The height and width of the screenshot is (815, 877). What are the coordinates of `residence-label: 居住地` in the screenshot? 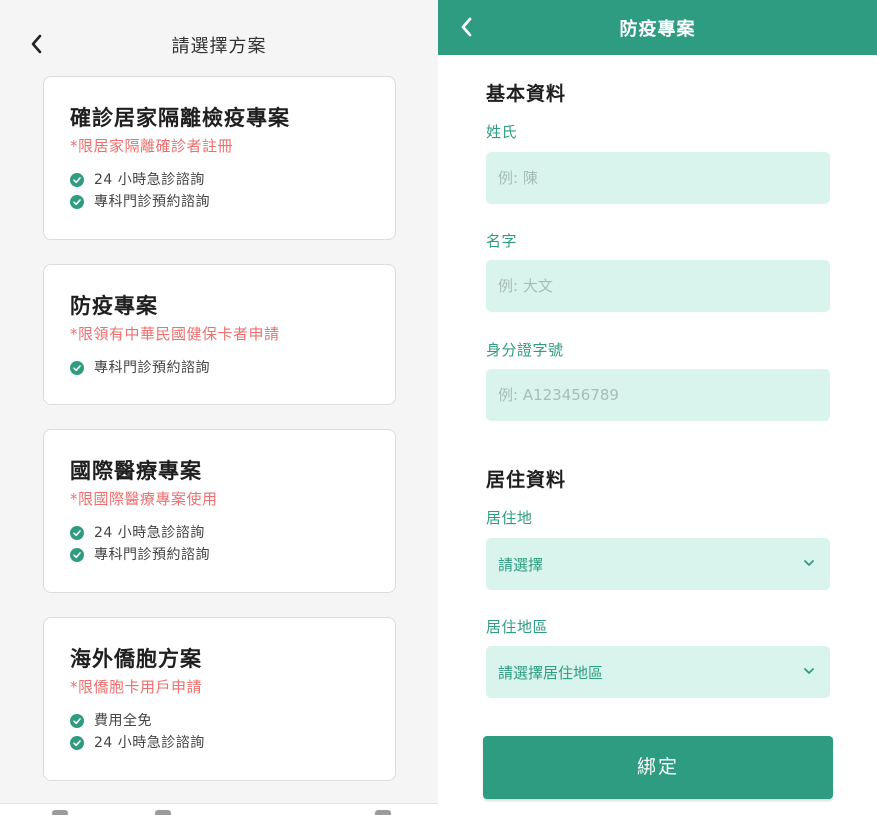 It's located at (509, 518).